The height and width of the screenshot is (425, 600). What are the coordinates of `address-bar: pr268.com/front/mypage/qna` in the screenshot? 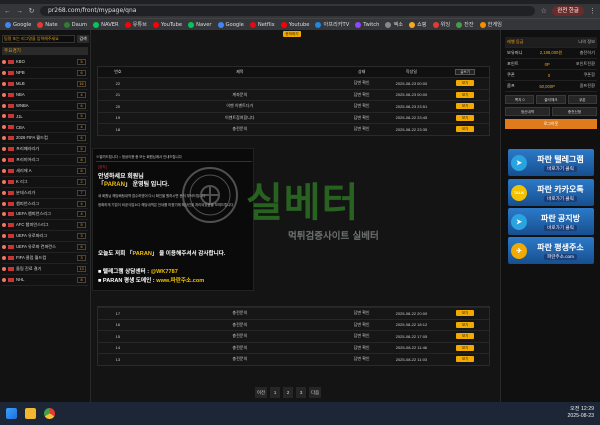 It's located at (288, 11).